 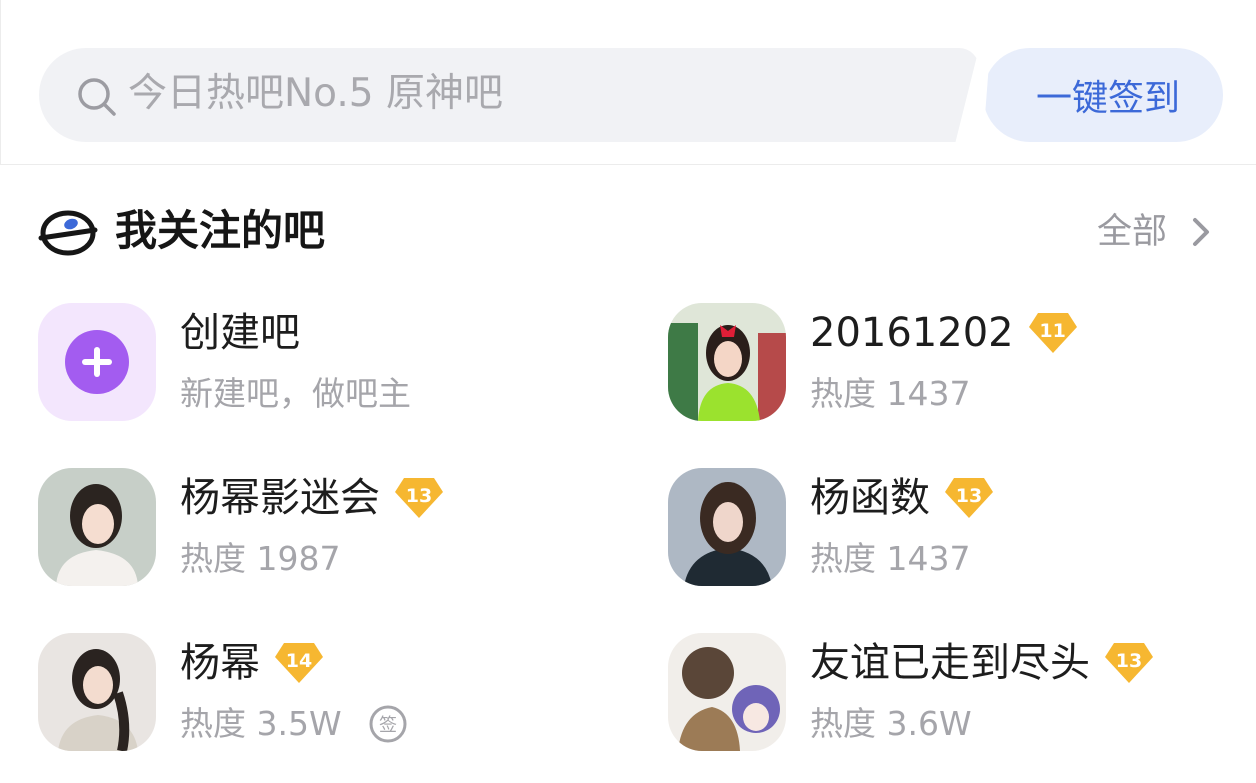 What do you see at coordinates (315, 94) in the screenshot?
I see `search-placeholder: 今日热吧No.5 原神吧` at bounding box center [315, 94].